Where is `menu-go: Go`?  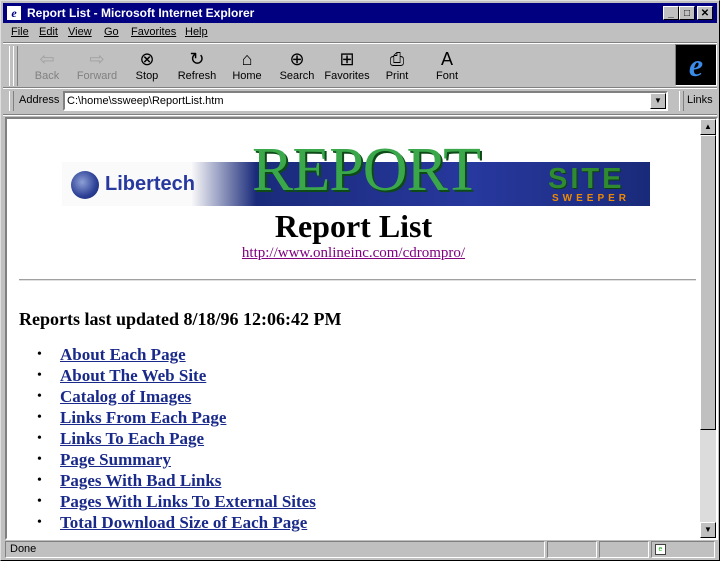
menu-go: Go is located at coordinates (111, 32).